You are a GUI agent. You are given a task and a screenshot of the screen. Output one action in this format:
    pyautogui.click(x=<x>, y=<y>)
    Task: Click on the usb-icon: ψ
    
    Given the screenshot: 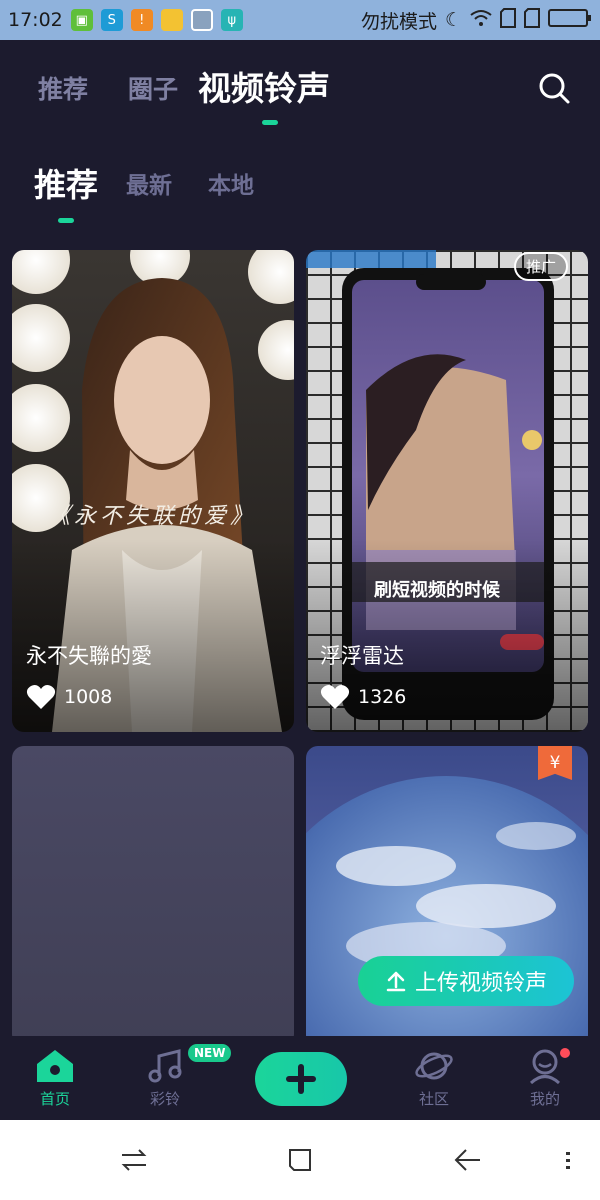 What is the action you would take?
    pyautogui.click(x=231, y=20)
    